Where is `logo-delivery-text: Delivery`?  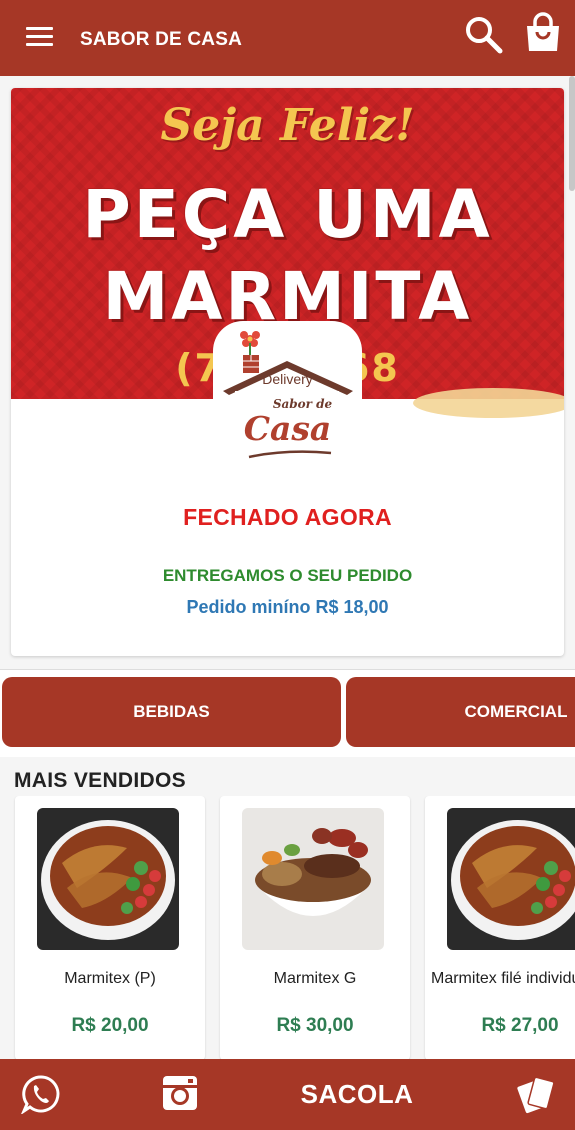
logo-delivery-text: Delivery is located at coordinates (287, 379).